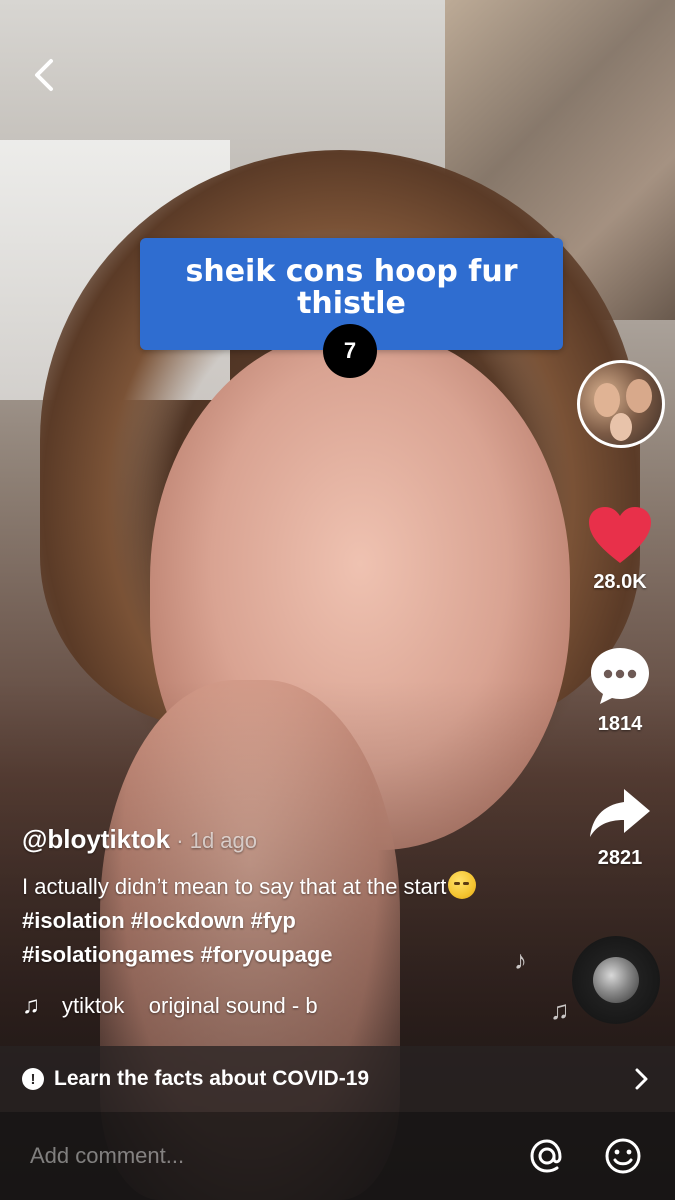  I want to click on sound-cover, so click(616, 980).